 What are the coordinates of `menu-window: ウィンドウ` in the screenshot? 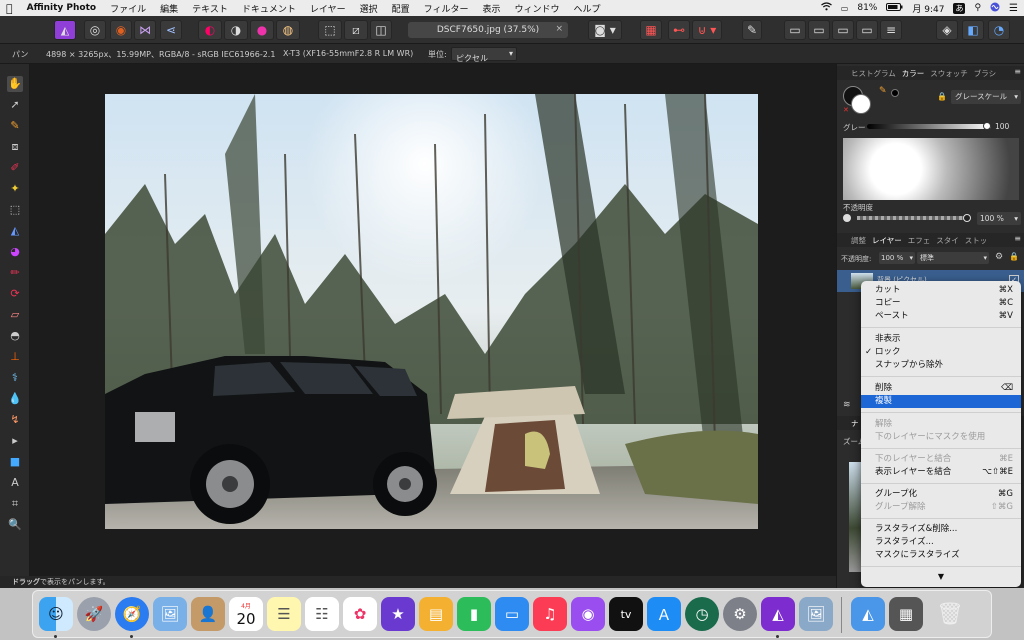 It's located at (536, 8).